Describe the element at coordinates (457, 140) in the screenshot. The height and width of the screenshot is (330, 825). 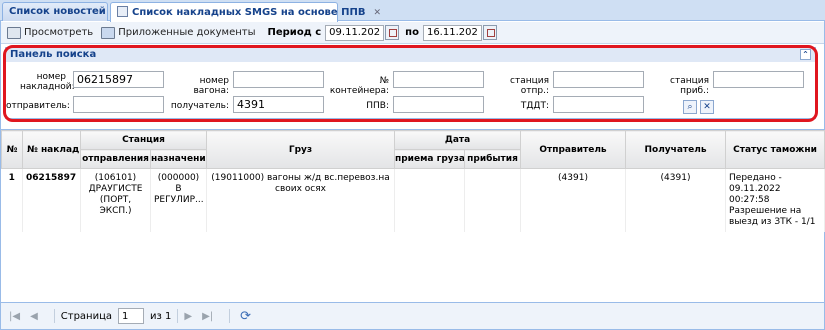
I see `col-group-date: Дата` at that location.